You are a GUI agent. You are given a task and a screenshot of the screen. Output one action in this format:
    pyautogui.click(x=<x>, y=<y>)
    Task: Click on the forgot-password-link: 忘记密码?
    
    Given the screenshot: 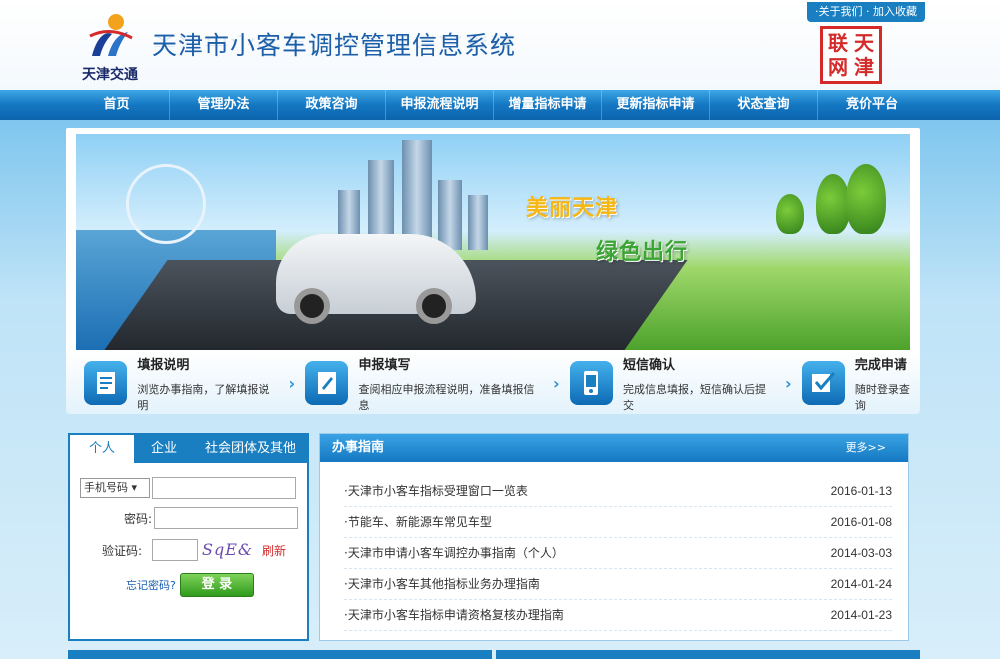 What is the action you would take?
    pyautogui.click(x=151, y=585)
    